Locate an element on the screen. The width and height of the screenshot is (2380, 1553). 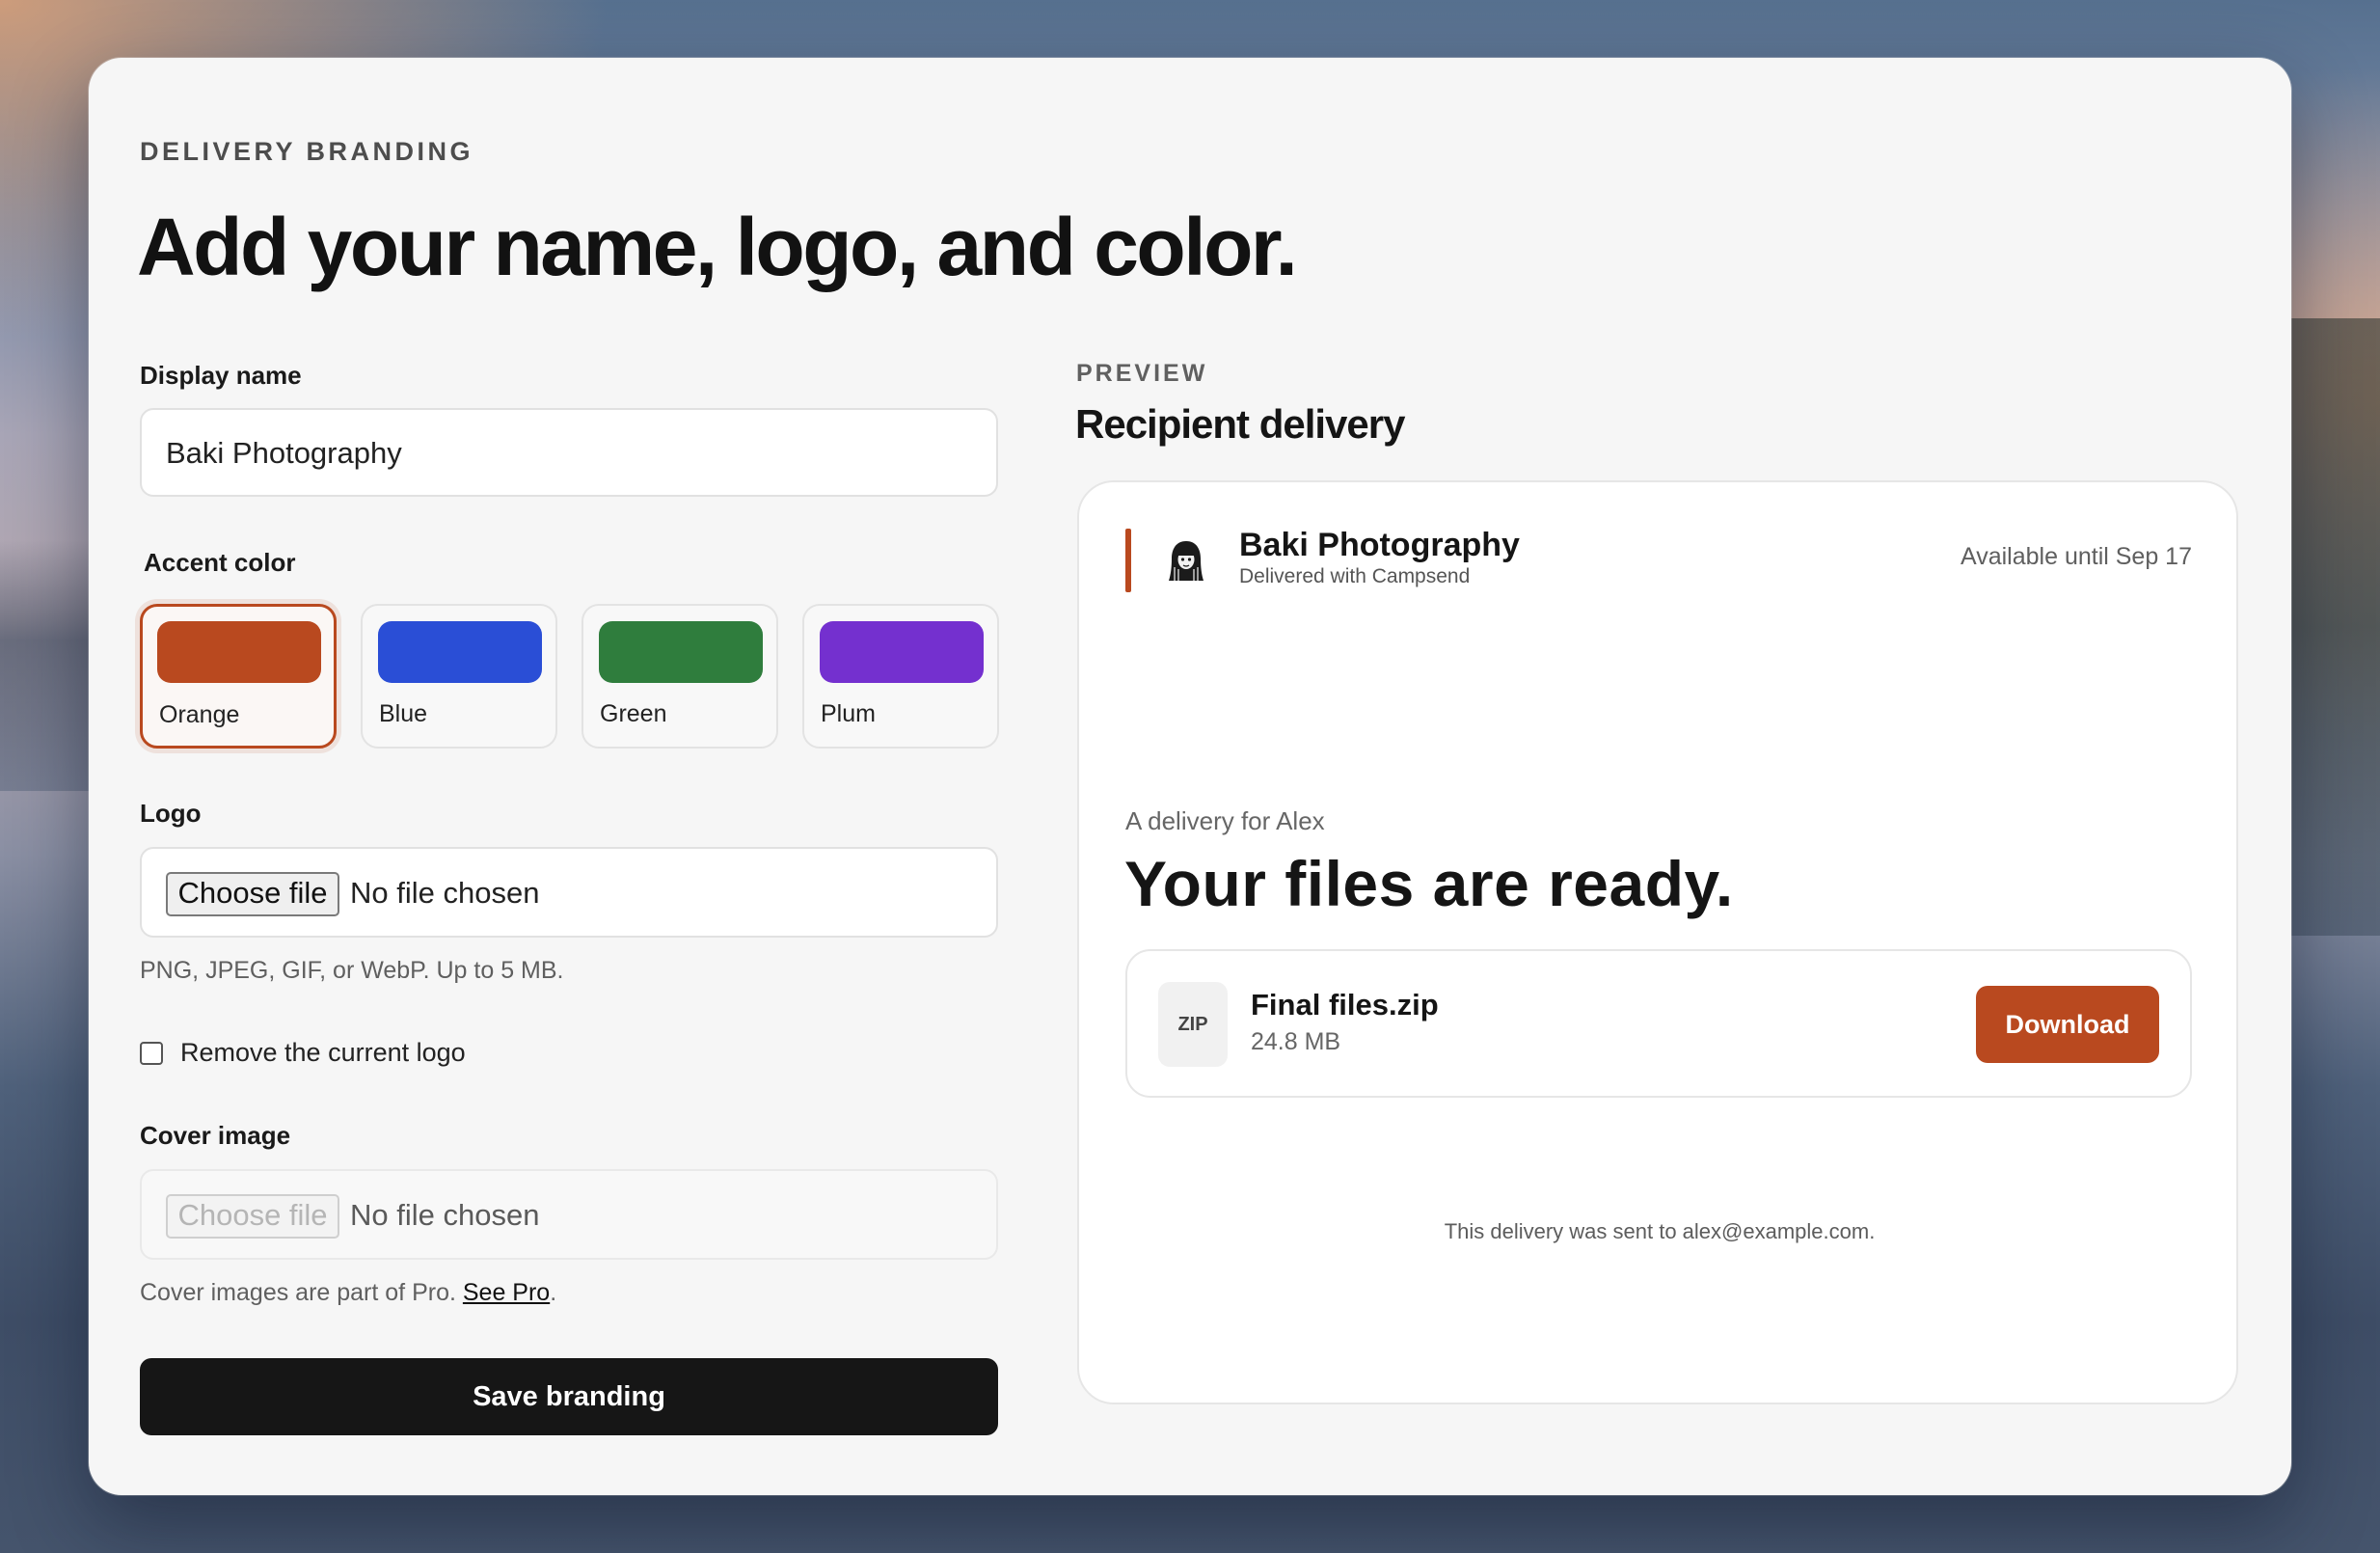
cover-choose-file-button: Choose file is located at coordinates (253, 1216).